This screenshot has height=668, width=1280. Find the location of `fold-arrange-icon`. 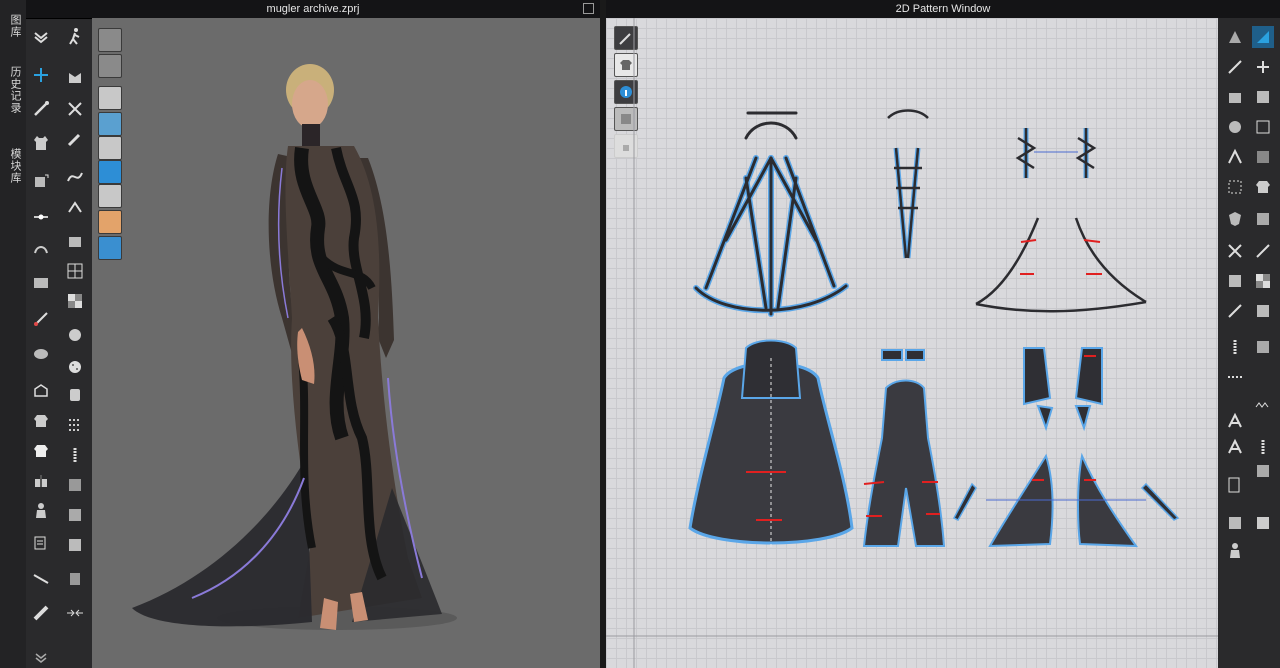

fold-arrange-icon is located at coordinates (75, 515).